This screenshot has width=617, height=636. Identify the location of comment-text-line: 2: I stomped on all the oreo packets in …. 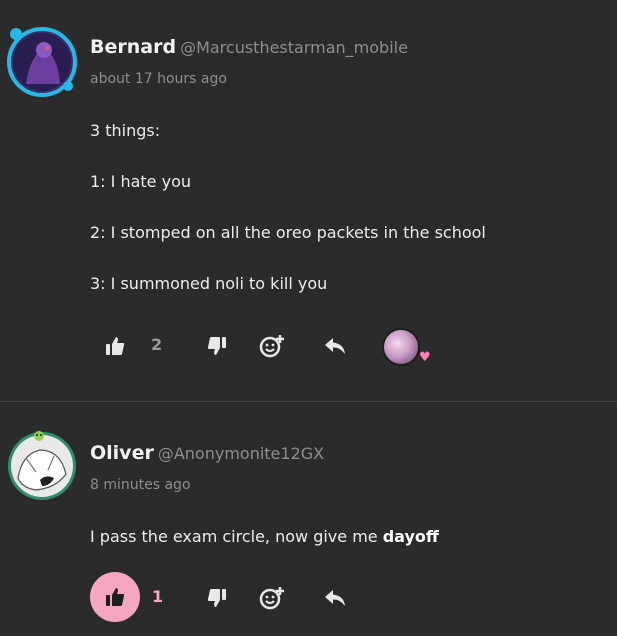
(288, 232).